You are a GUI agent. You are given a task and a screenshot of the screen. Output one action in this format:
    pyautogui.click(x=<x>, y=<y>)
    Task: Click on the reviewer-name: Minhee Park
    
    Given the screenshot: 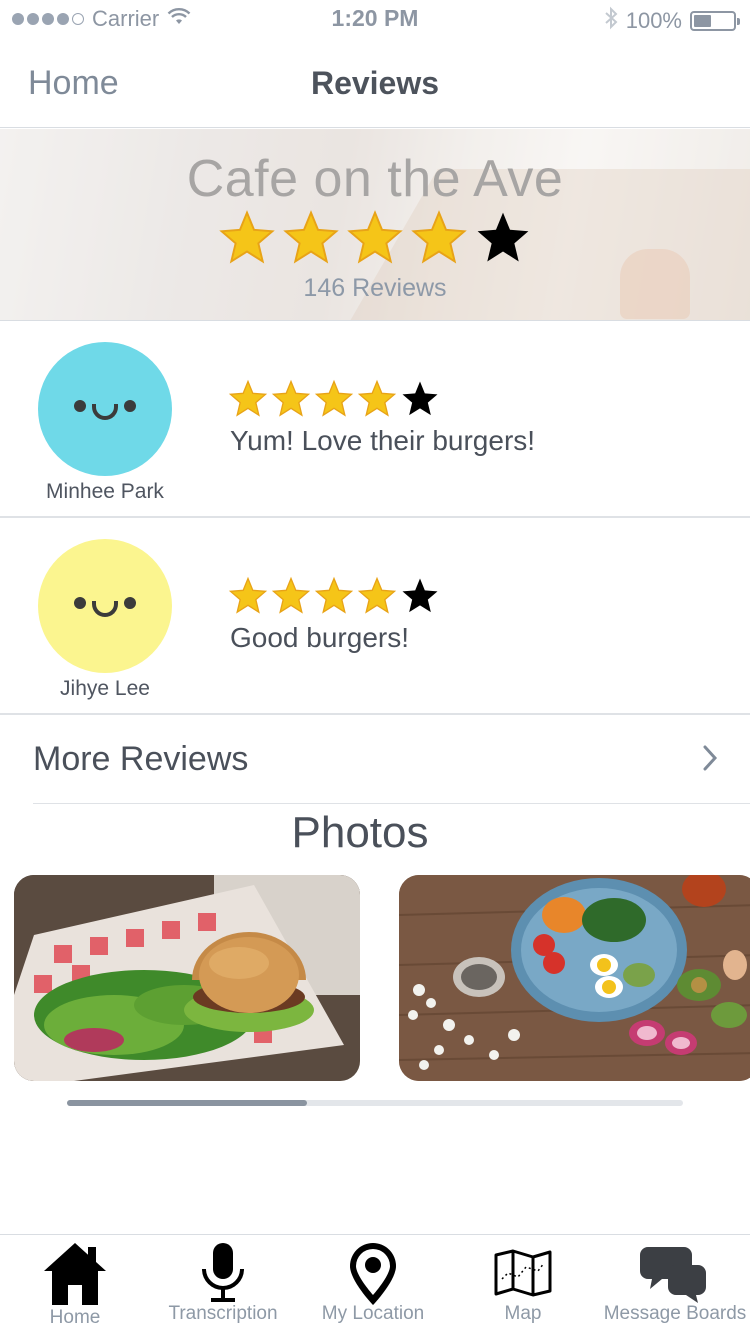 What is the action you would take?
    pyautogui.click(x=105, y=491)
    